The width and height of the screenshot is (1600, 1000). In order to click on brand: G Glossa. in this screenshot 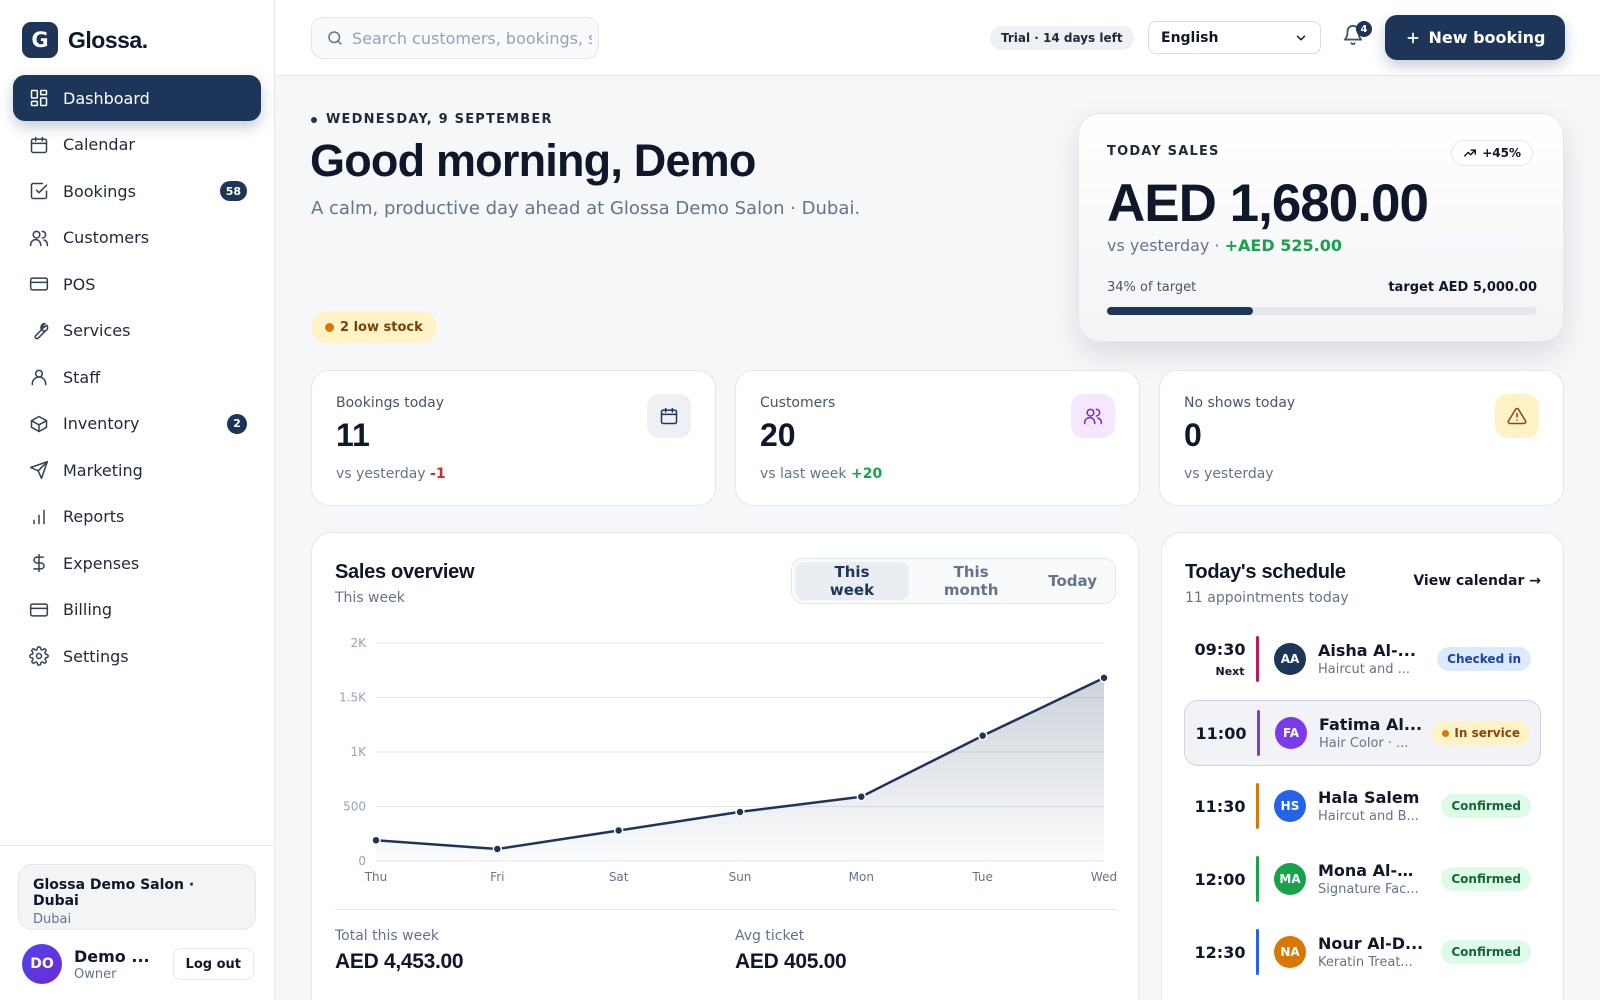, I will do `click(85, 40)`.